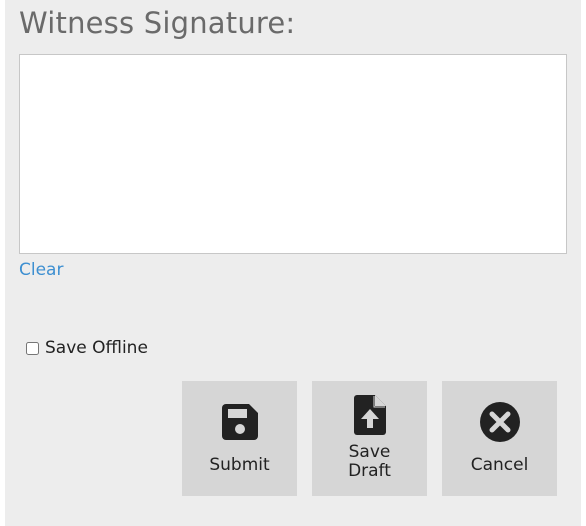 Image resolution: width=586 pixels, height=526 pixels. Describe the element at coordinates (369, 471) in the screenshot. I see `save-draft-label-line2: Draft` at that location.